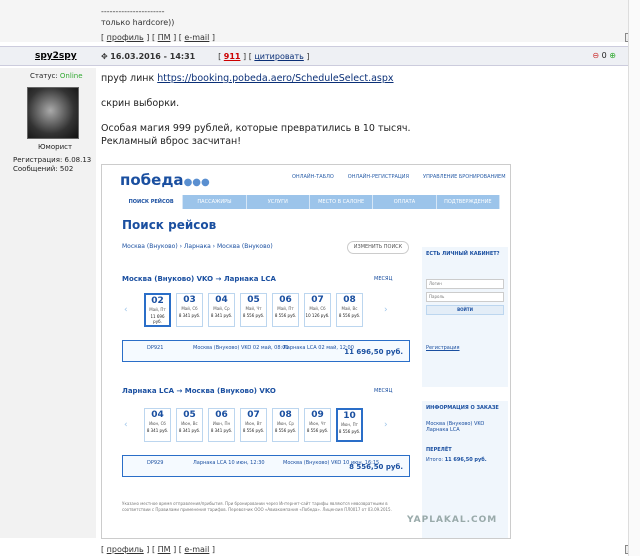 The image size is (640, 556). Describe the element at coordinates (214, 202) in the screenshot. I see `step-passengers: ПАССАЖИРЫ` at that location.